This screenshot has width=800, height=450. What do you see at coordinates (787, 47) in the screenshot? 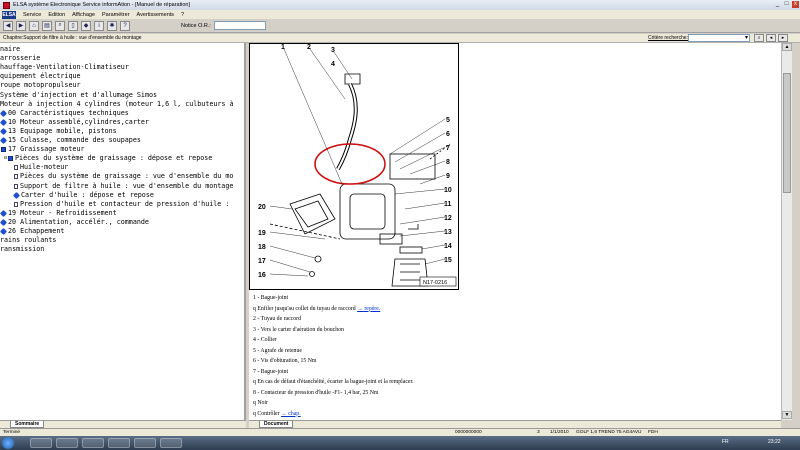
I see `scroll-up-icon: ▲` at bounding box center [787, 47].